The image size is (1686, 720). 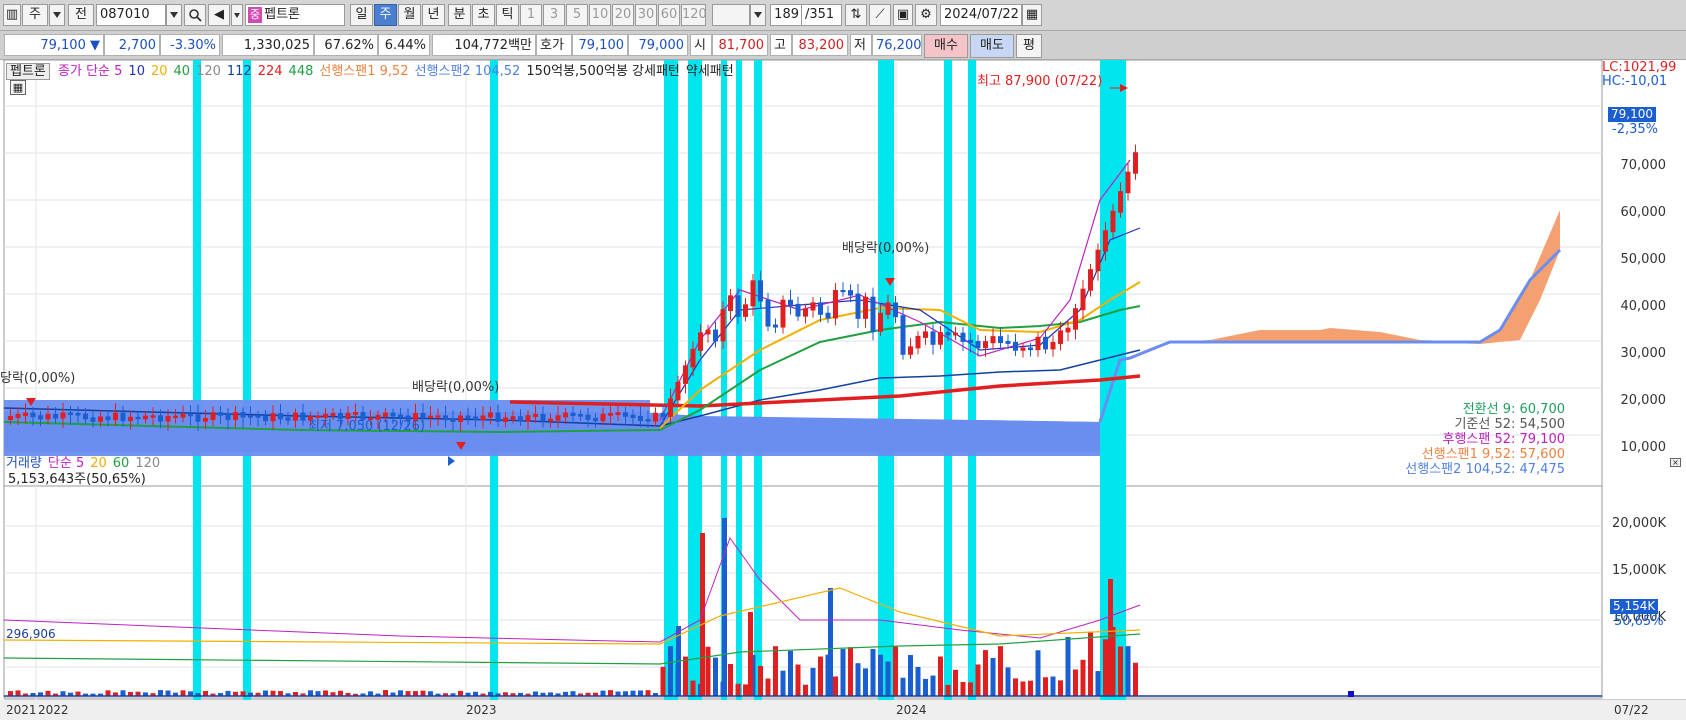 What do you see at coordinates (693, 15) in the screenshot?
I see `interval-tab-7: 120` at bounding box center [693, 15].